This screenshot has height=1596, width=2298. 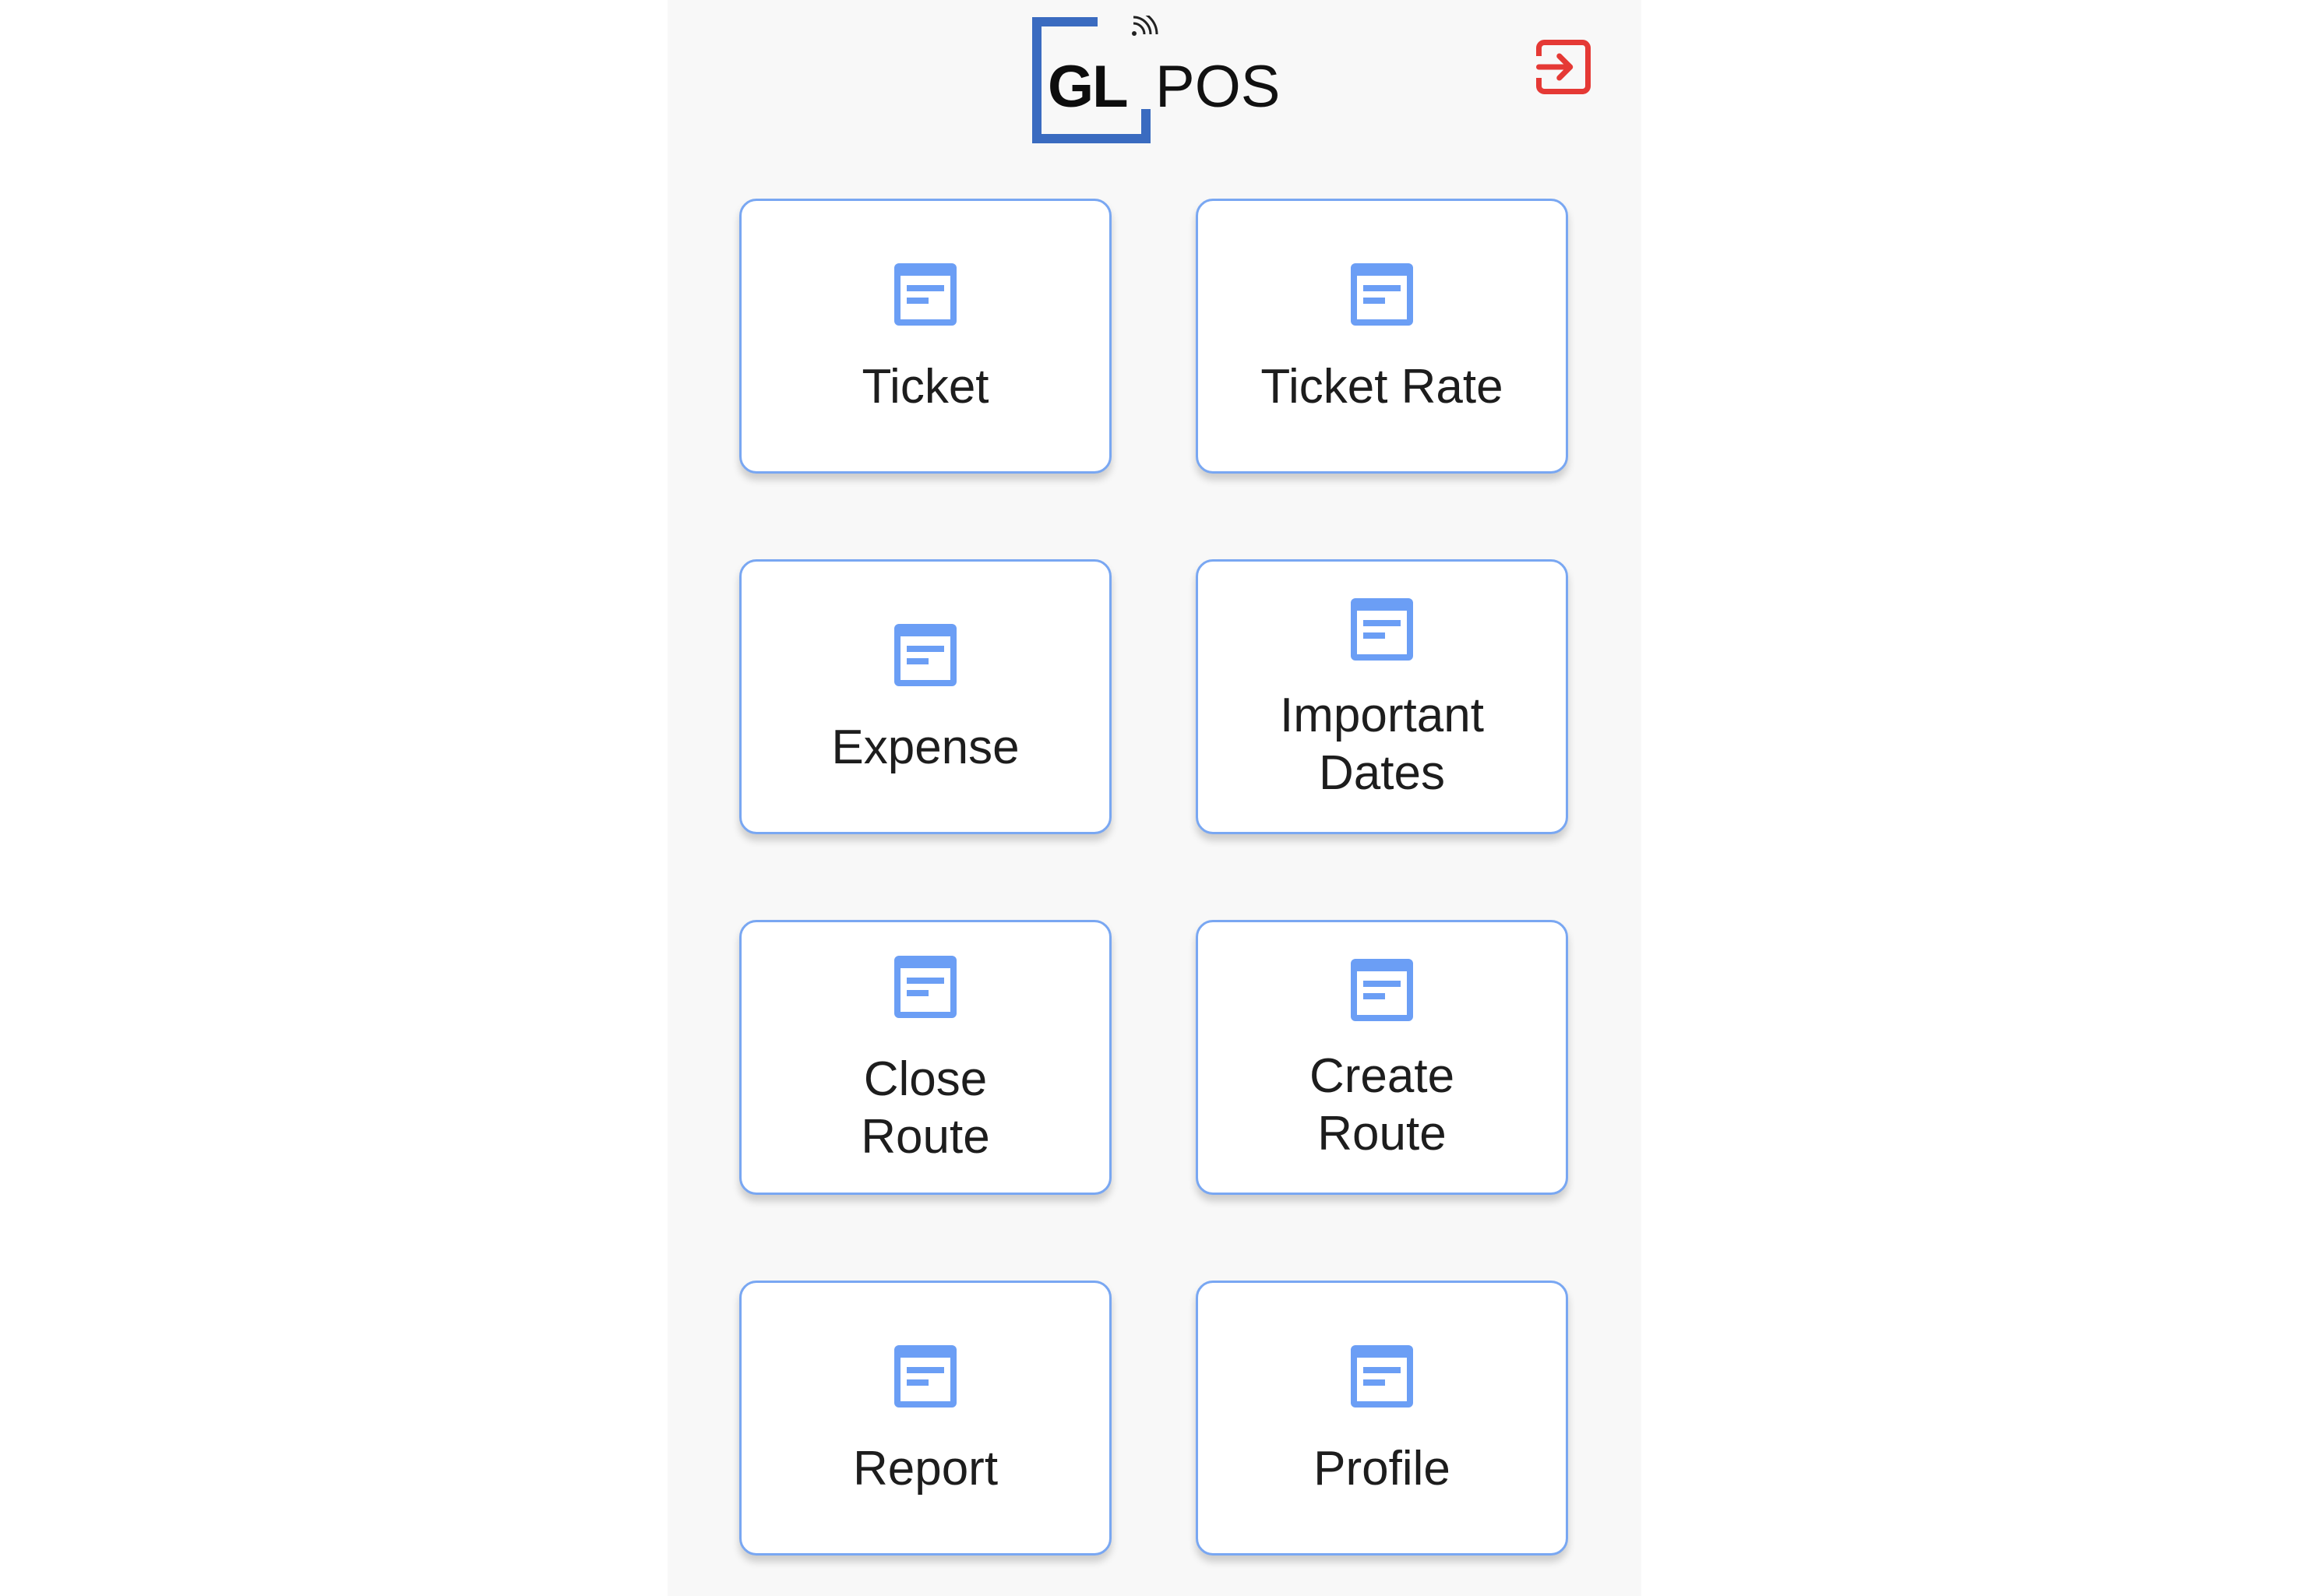 I want to click on menu-tile-important-dates: Important Dates, so click(x=1382, y=696).